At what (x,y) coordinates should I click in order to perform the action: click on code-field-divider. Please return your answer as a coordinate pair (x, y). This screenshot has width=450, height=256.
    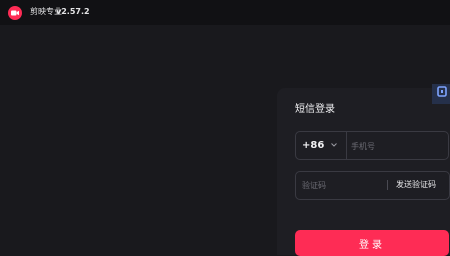
    Looking at the image, I should click on (387, 185).